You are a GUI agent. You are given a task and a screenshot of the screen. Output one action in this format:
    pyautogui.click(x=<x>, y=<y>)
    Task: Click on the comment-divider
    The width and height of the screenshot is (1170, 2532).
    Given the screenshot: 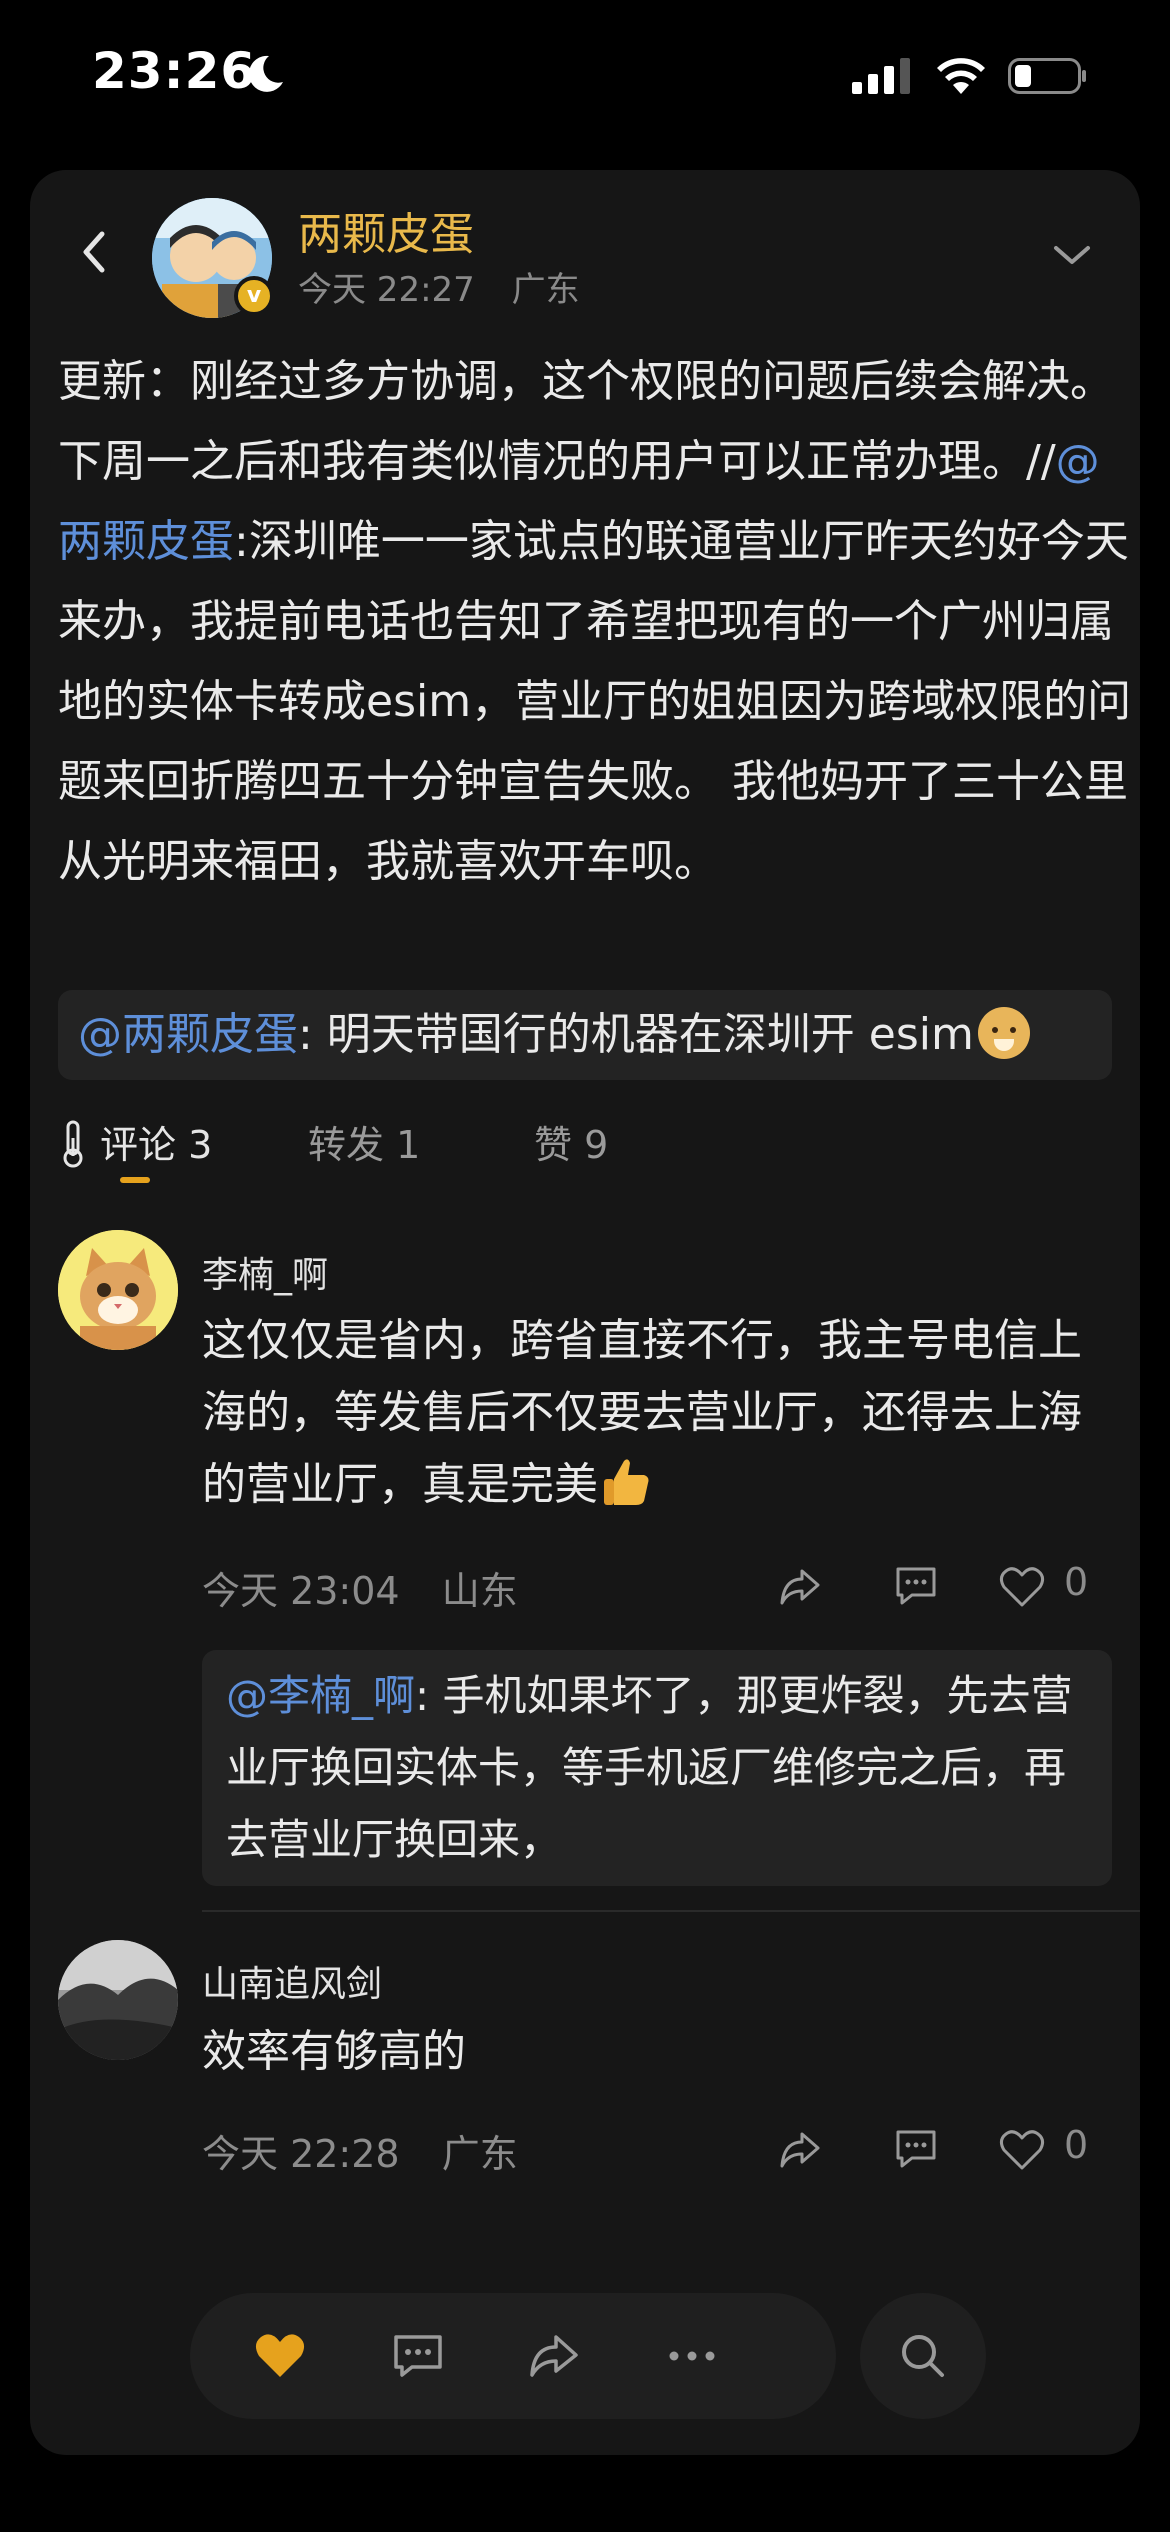 What is the action you would take?
    pyautogui.click(x=671, y=1911)
    